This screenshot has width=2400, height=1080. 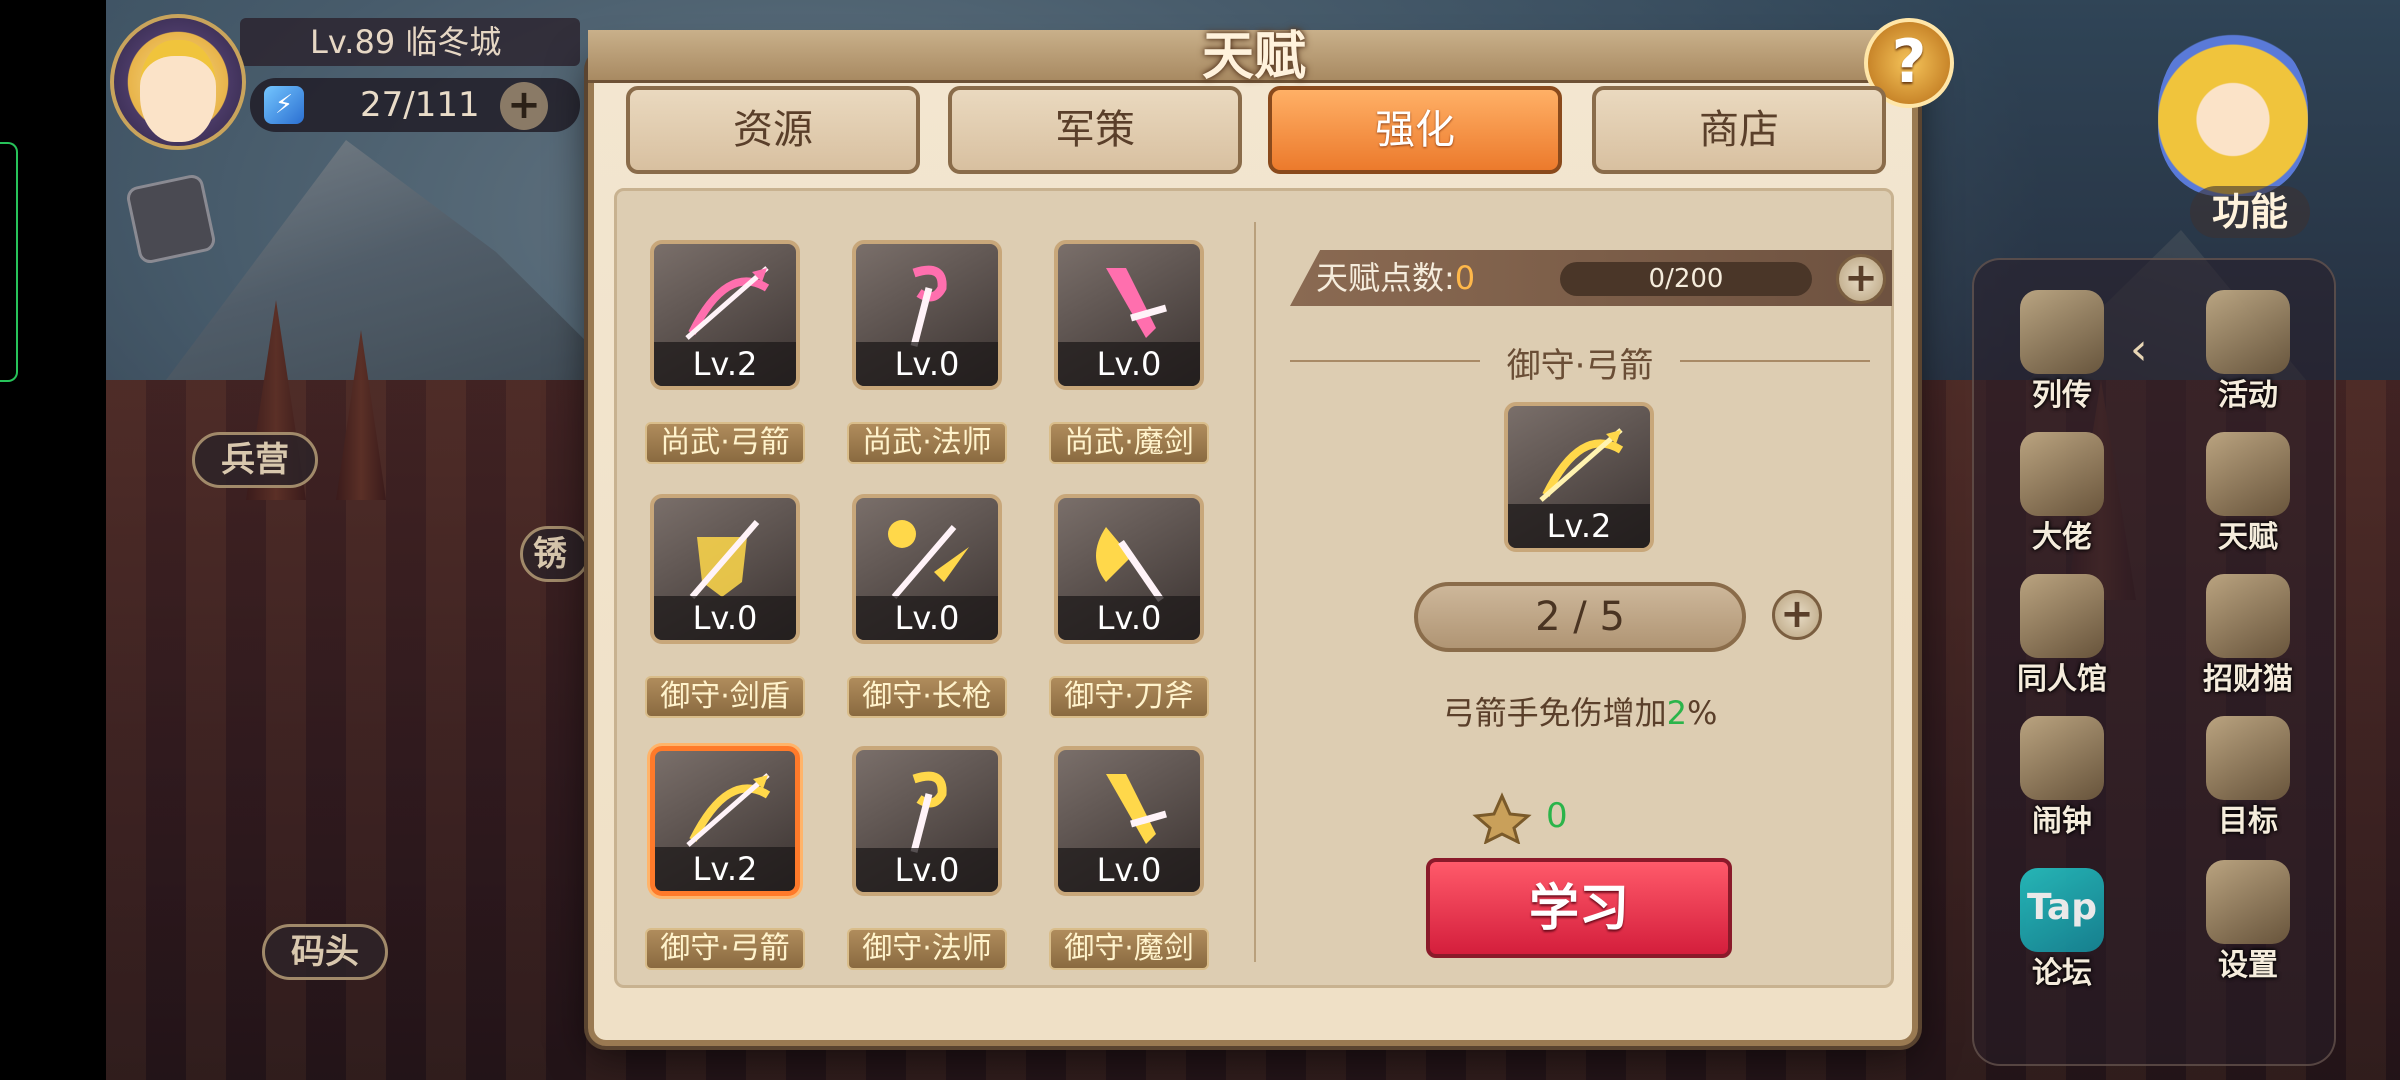 What do you see at coordinates (9, 262) in the screenshot?
I see `edge-handle` at bounding box center [9, 262].